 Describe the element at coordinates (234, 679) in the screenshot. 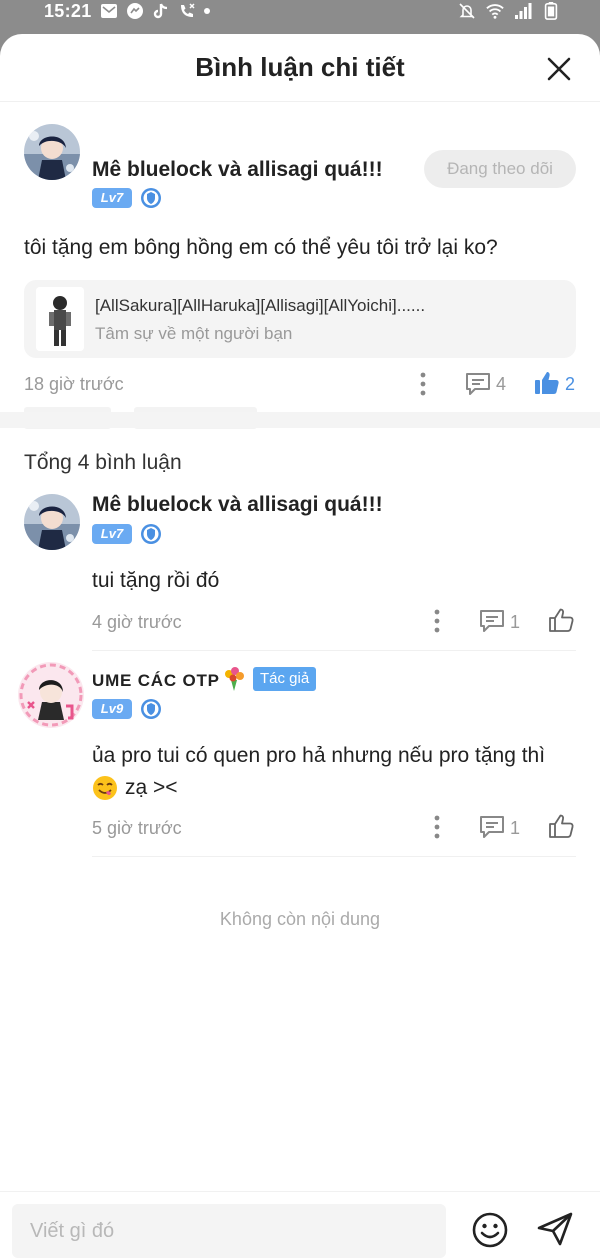

I see `flower-bouquet-icon` at that location.